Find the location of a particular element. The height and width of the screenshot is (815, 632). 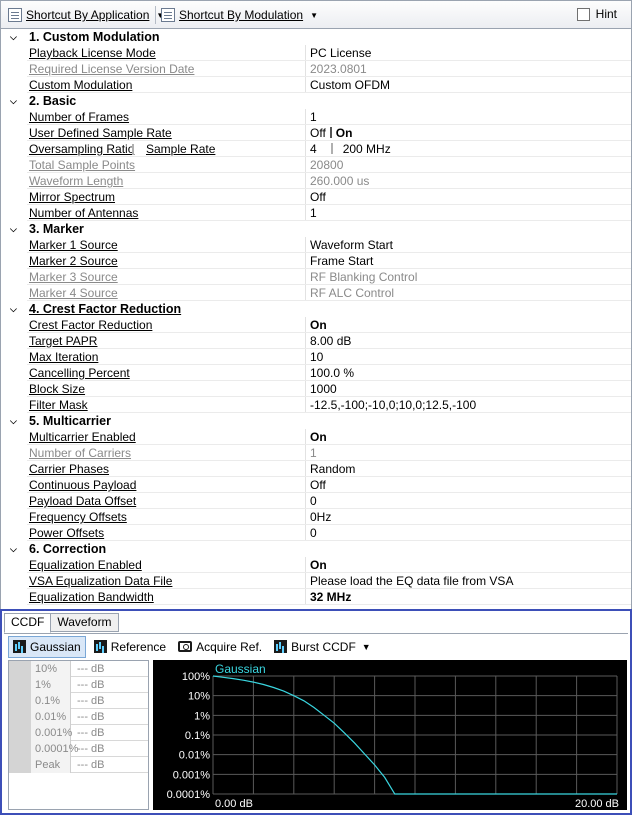

category-marker: ⌵ 3. Marker is located at coordinates (316, 229).